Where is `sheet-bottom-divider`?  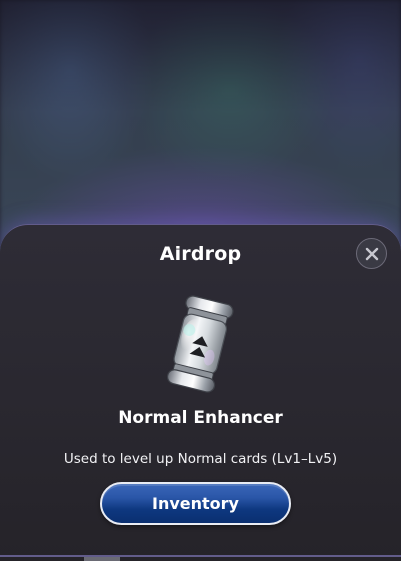
sheet-bottom-divider is located at coordinates (200, 556).